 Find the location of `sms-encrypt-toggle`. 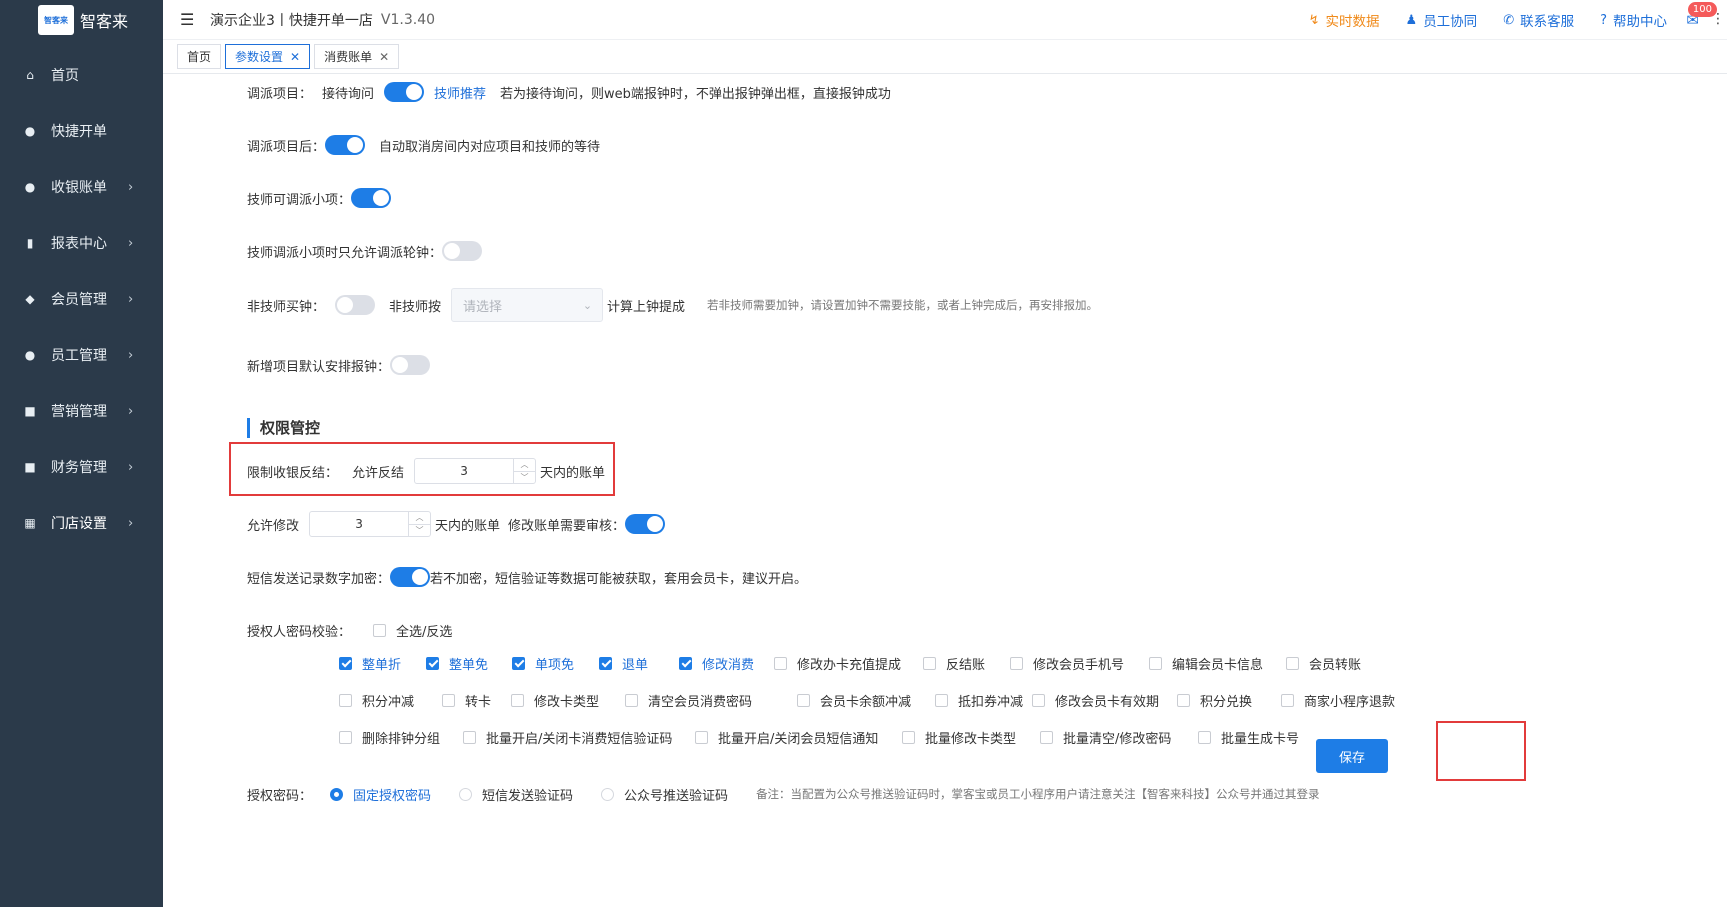

sms-encrypt-toggle is located at coordinates (410, 577).